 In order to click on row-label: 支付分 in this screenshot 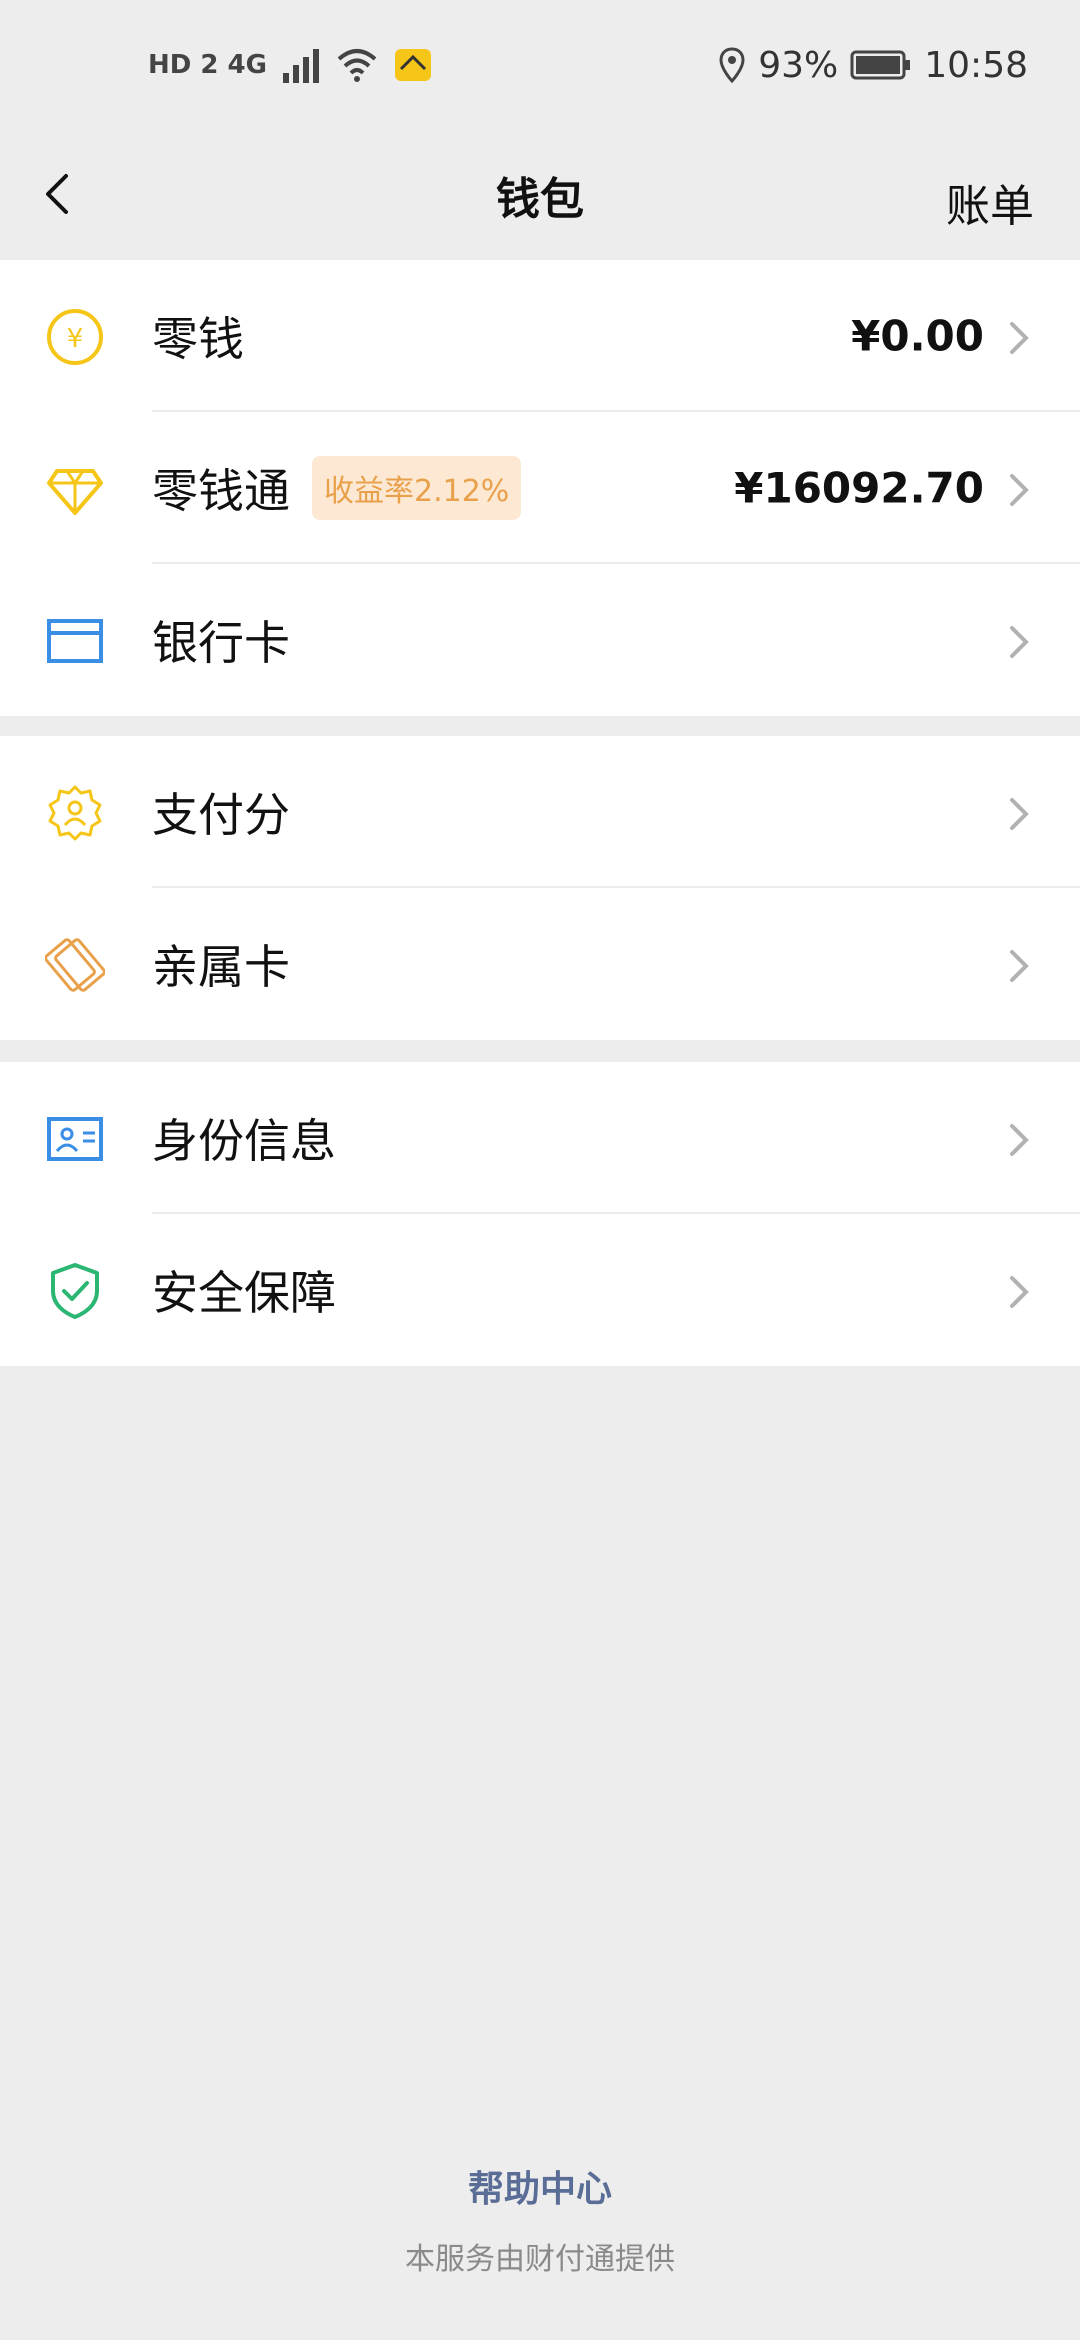, I will do `click(221, 815)`.